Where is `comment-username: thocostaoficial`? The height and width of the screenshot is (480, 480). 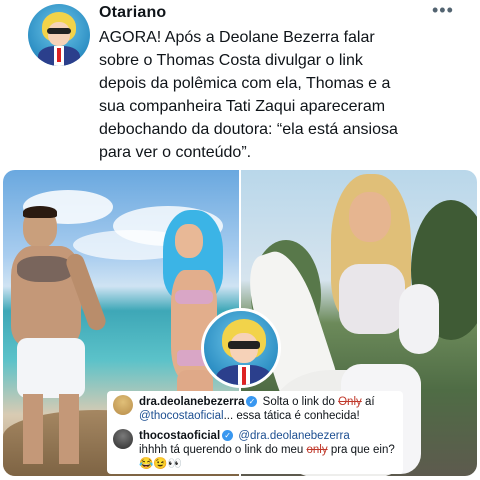 comment-username: thocostaoficial is located at coordinates (180, 436).